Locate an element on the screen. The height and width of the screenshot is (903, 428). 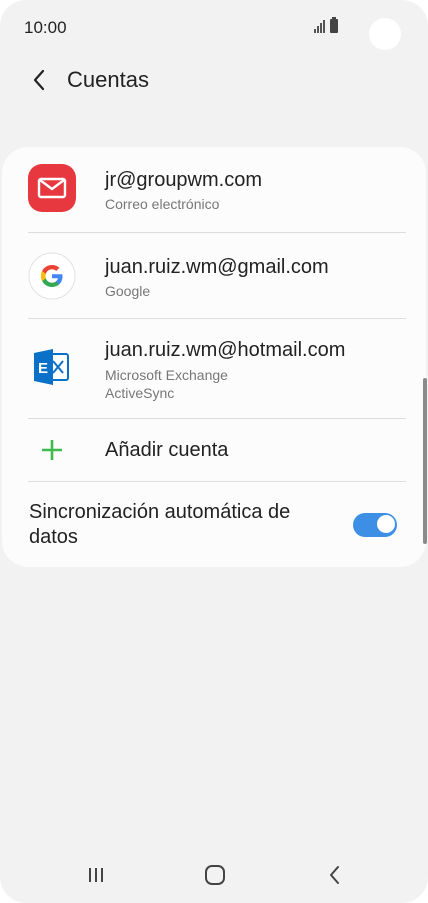
nav-back-button is located at coordinates (335, 875).